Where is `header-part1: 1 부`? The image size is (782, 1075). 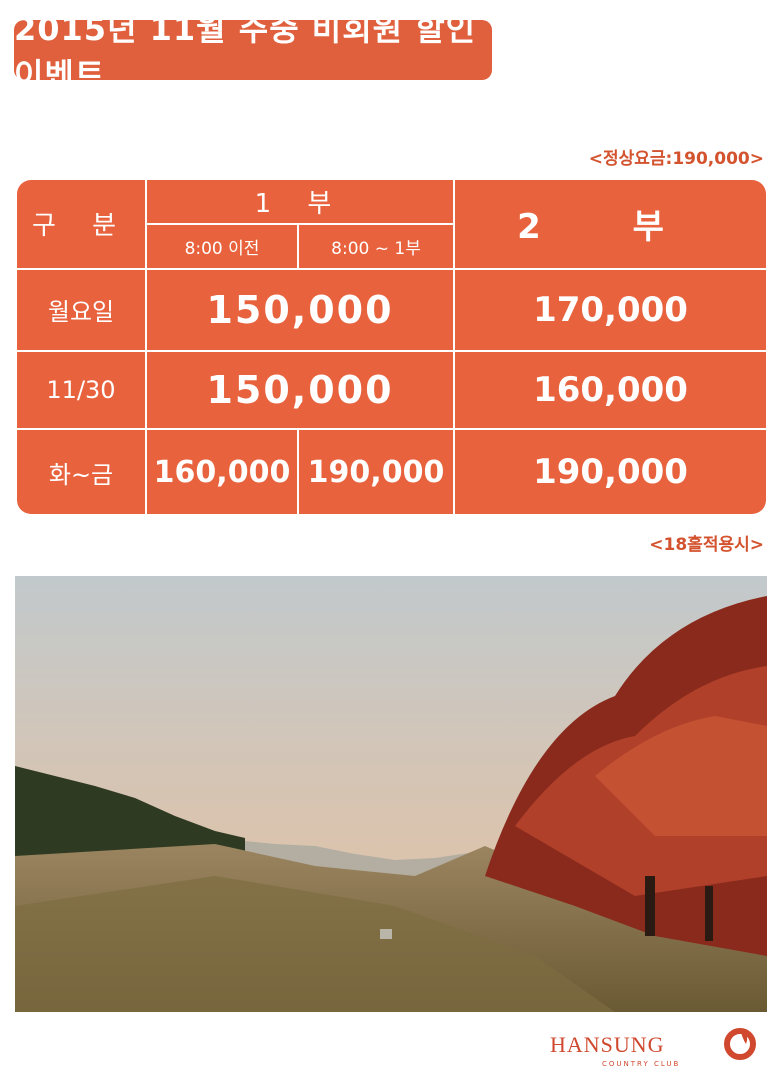 header-part1: 1 부 is located at coordinates (300, 203).